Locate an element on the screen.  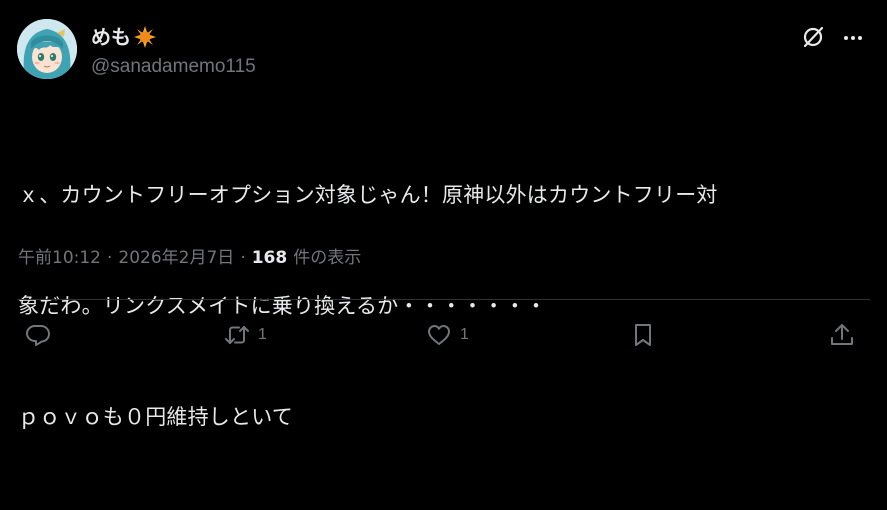
post-time: 午前10:12 is located at coordinates (59, 258).